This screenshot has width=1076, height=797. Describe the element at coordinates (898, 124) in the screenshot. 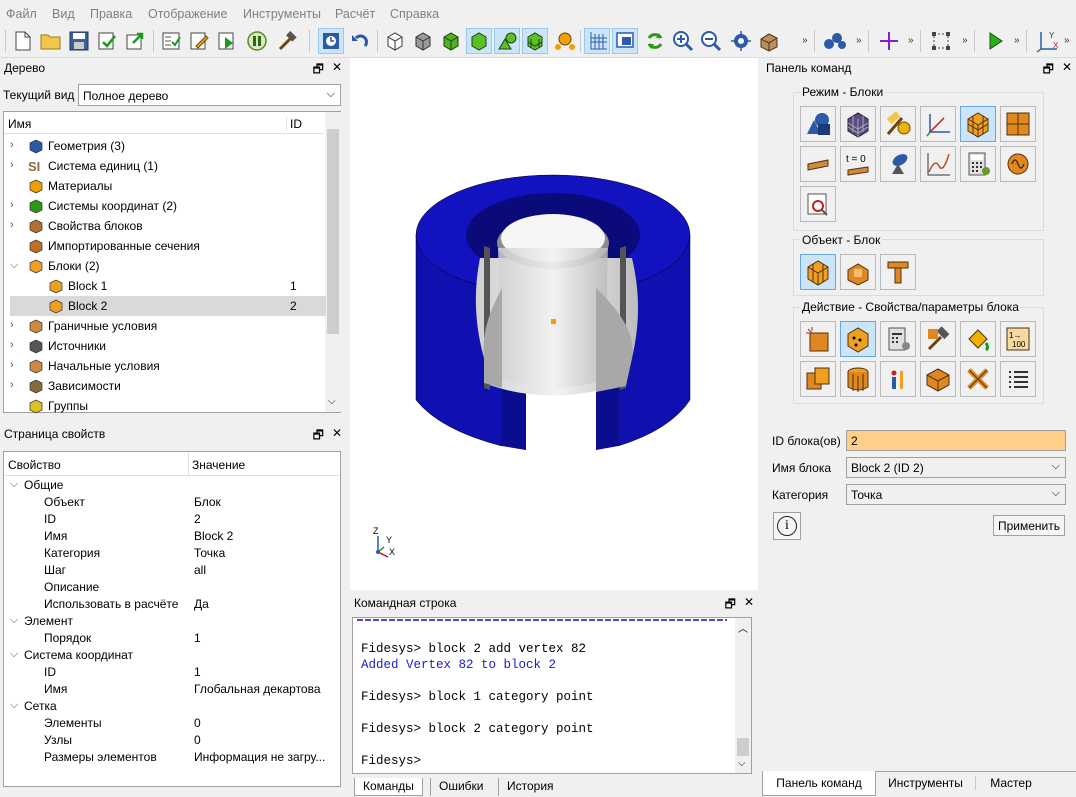

I see `mode-materials-button` at that location.